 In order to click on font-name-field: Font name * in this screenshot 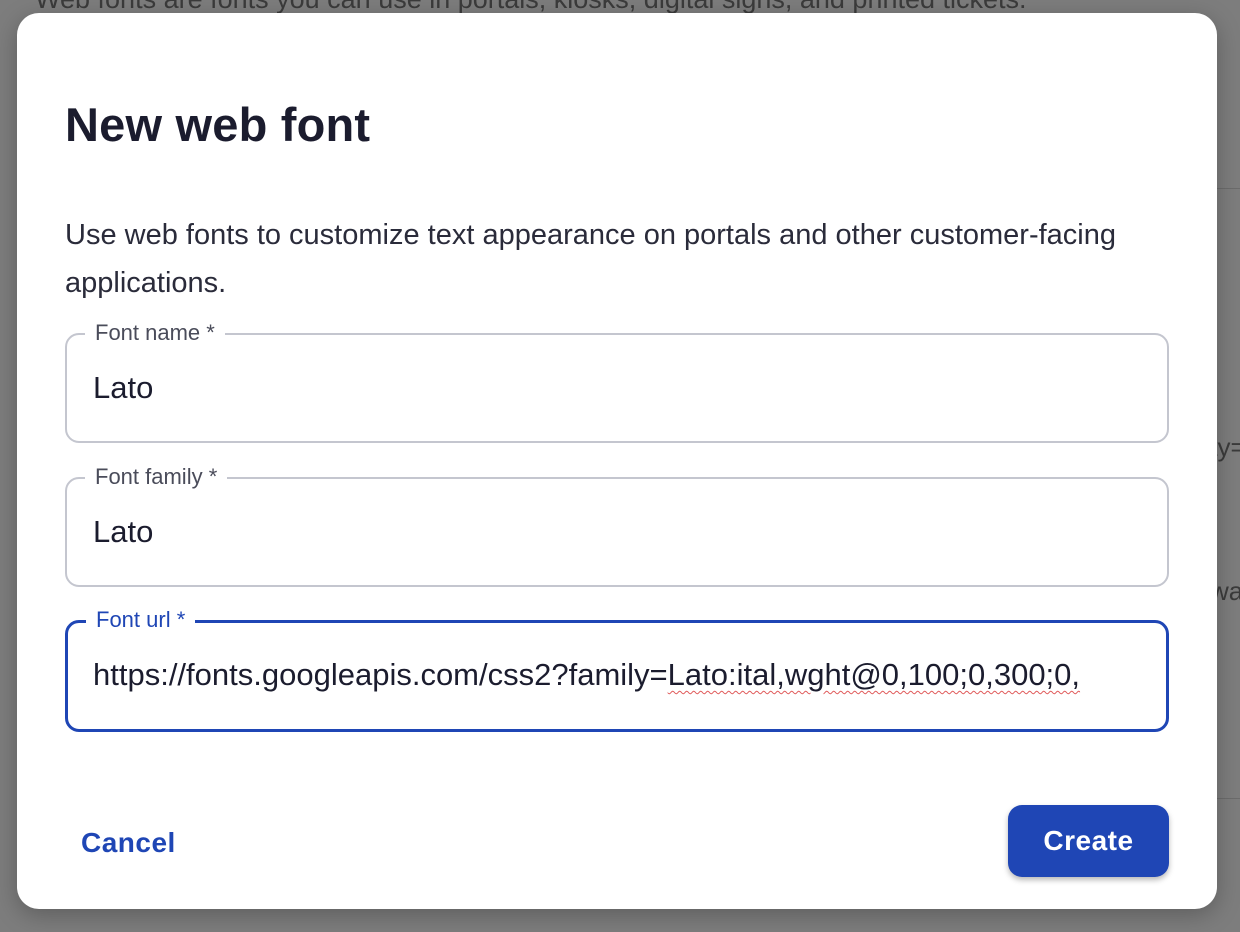, I will do `click(617, 381)`.